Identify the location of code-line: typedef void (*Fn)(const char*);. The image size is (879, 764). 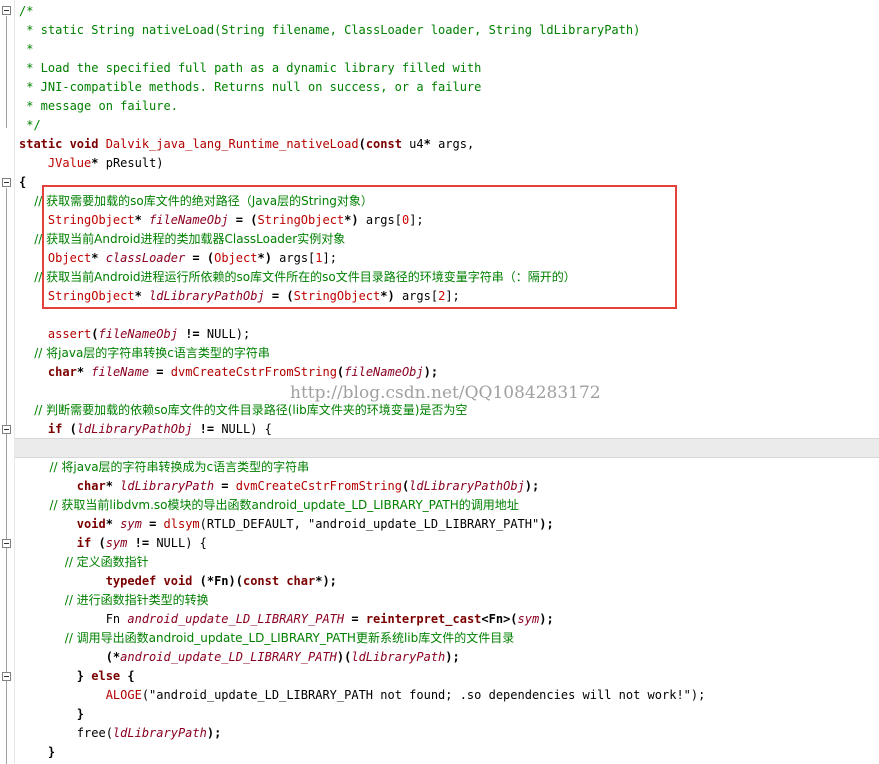
(178, 581).